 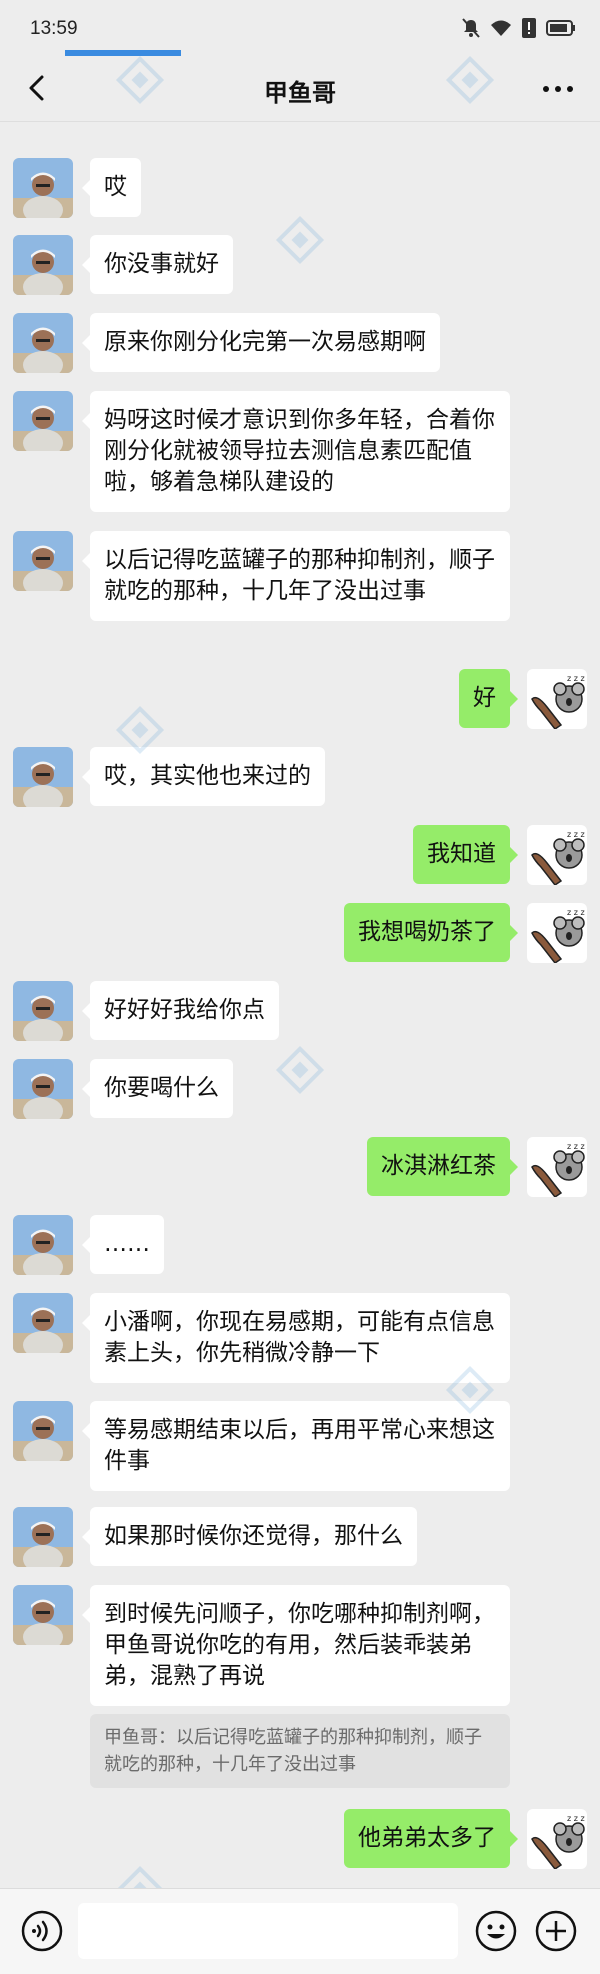 I want to click on status-icons, so click(x=519, y=30).